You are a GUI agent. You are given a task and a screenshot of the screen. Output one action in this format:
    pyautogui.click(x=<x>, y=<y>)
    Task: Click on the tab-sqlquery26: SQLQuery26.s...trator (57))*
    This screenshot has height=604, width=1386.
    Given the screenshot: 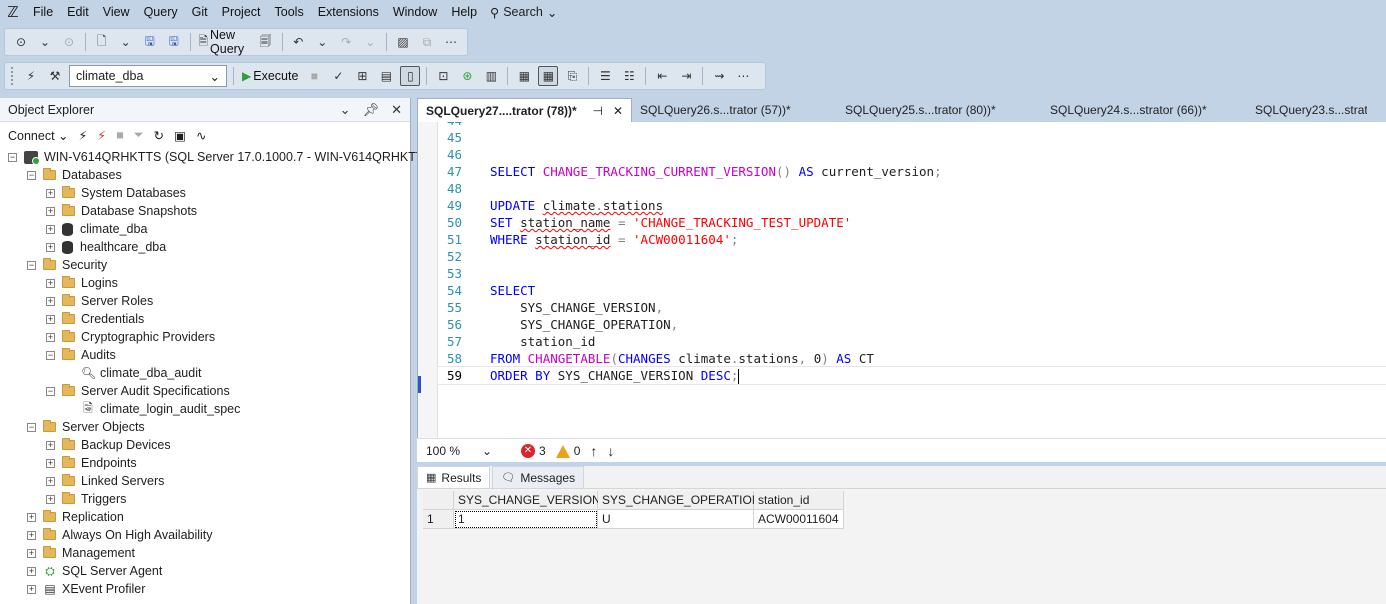 What is the action you would take?
    pyautogui.click(x=734, y=110)
    